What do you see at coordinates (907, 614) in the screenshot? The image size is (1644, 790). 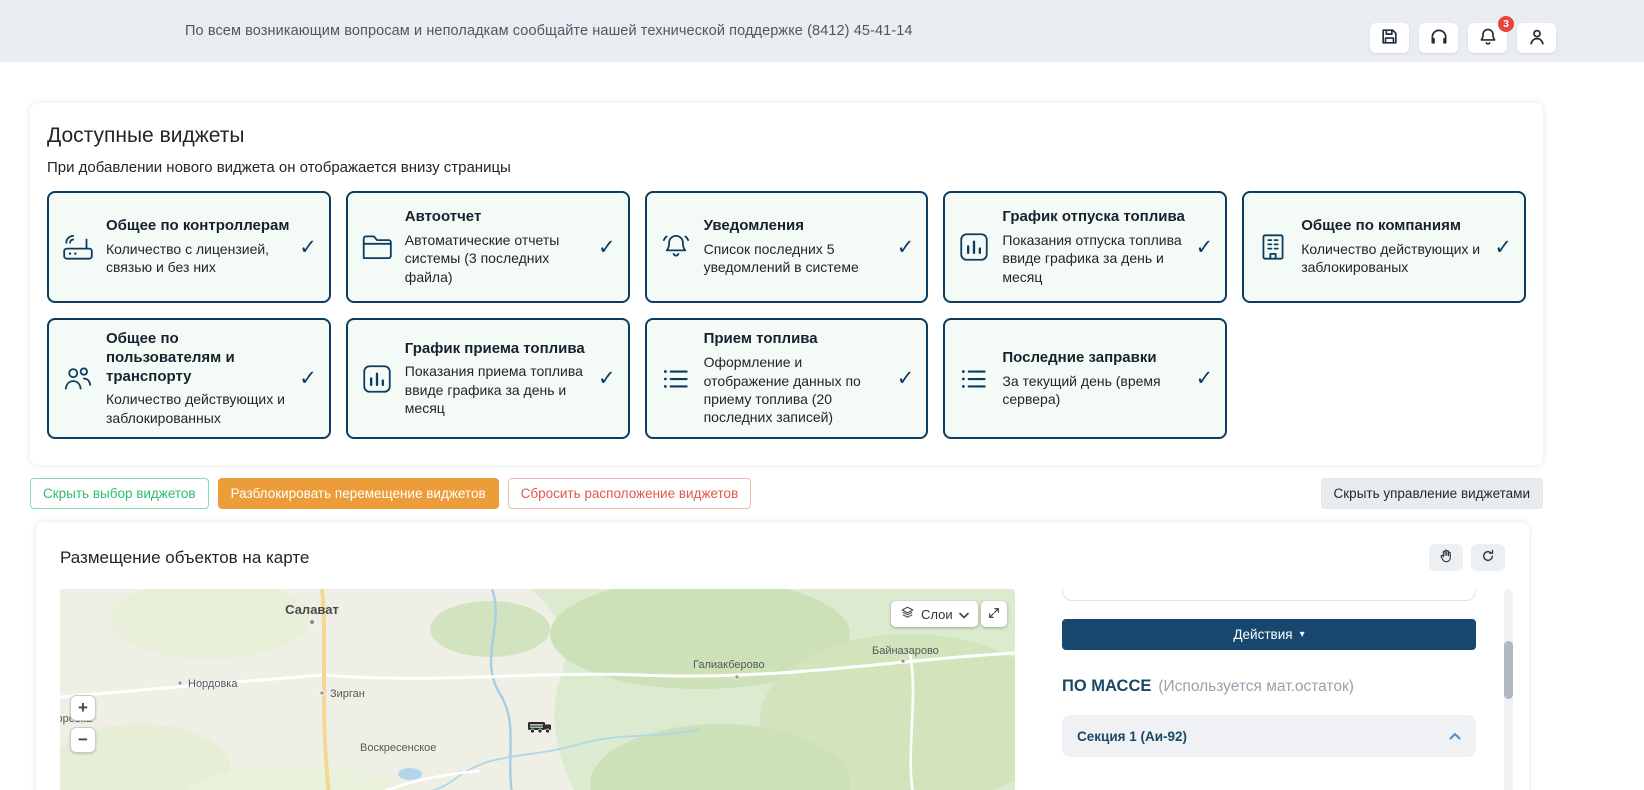 I see `layers-icon` at bounding box center [907, 614].